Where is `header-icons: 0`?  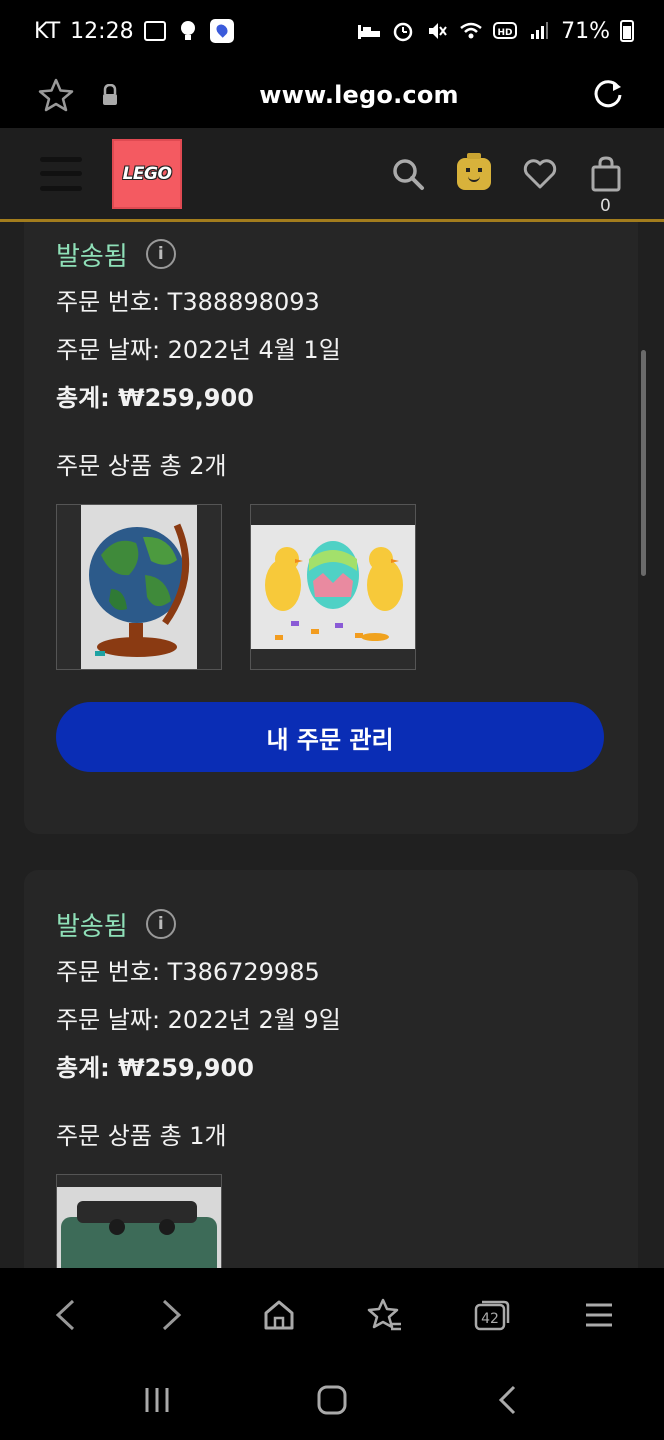 header-icons: 0 is located at coordinates (507, 184).